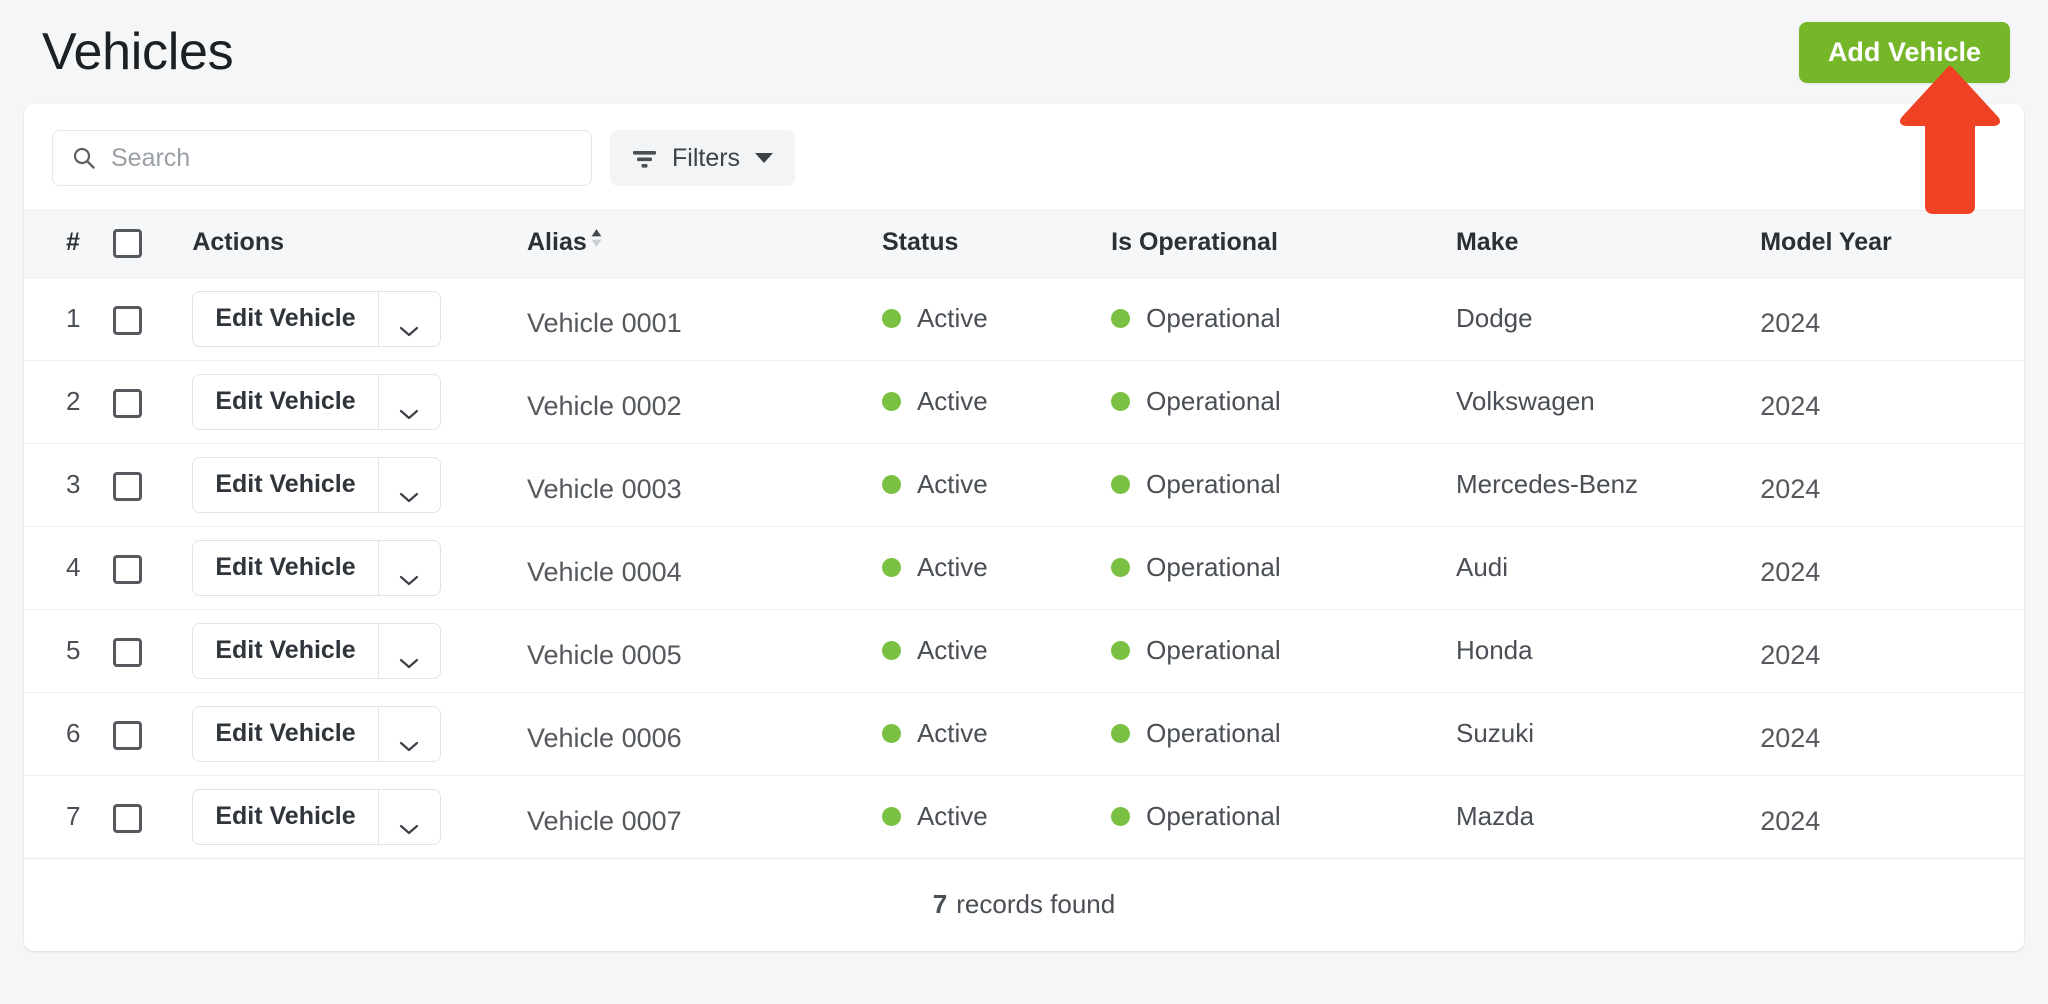 This screenshot has width=2048, height=1004. I want to click on row-number: 6, so click(73, 733).